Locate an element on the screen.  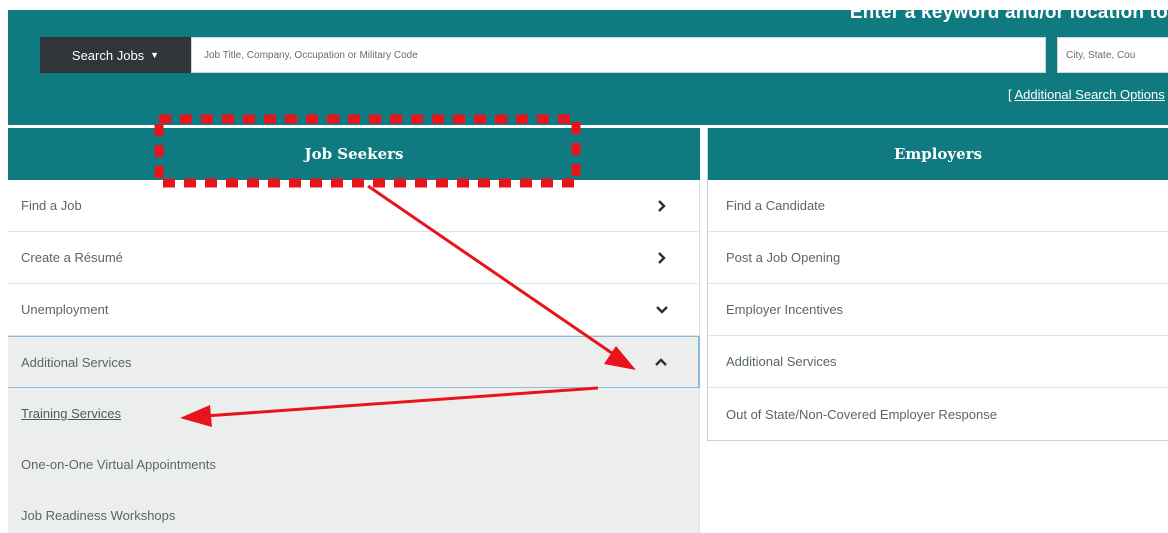
submenu-item-training-services: Training Services is located at coordinates (353, 413).